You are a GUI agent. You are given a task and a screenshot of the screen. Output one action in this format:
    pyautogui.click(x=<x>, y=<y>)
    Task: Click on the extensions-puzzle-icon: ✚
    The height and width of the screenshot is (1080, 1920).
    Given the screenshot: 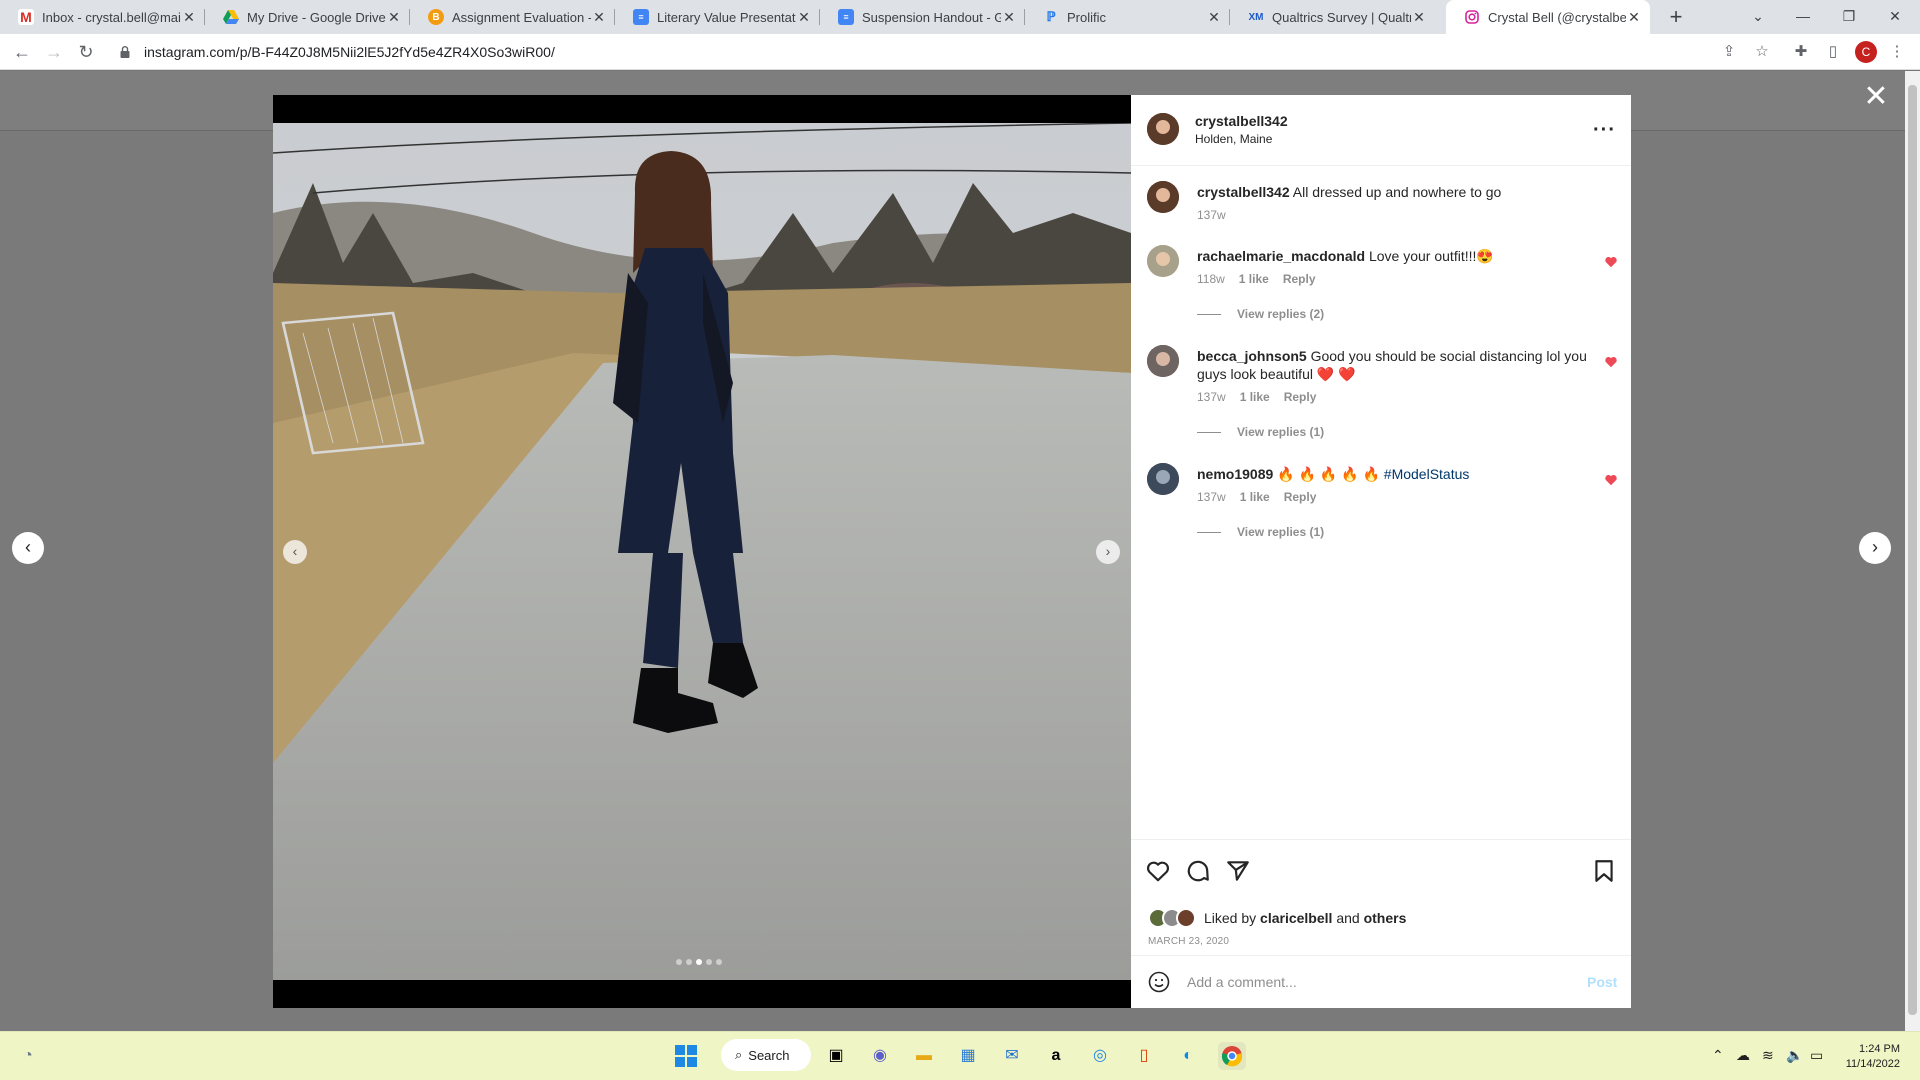 What is the action you would take?
    pyautogui.click(x=1801, y=52)
    